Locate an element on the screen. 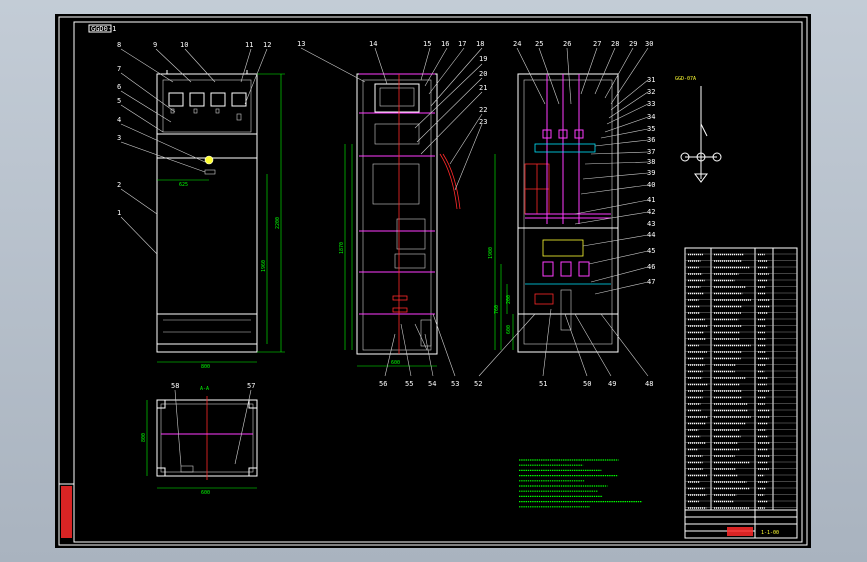 Image resolution: width=867 pixels, height=562 pixels. technical-notes is located at coordinates (581, 483).